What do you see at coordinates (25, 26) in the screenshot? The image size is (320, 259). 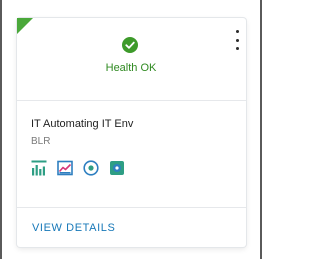 I see `status-corner-triangle` at bounding box center [25, 26].